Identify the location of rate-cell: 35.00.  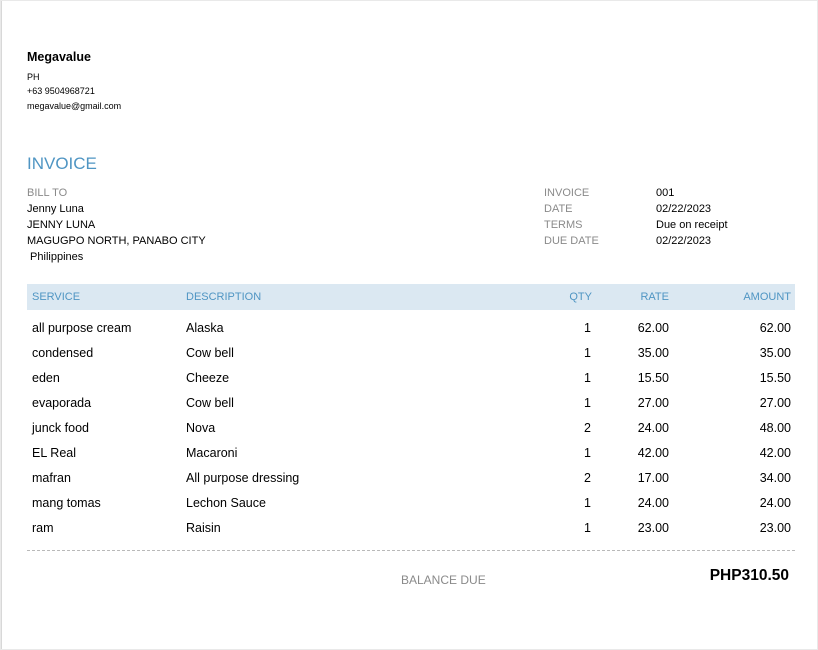
(653, 353).